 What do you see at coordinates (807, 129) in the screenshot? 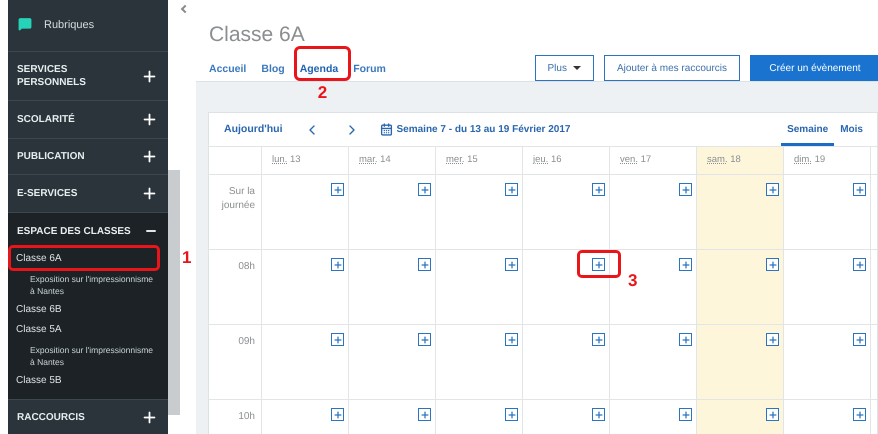
I see `view-tab: Semaine` at bounding box center [807, 129].